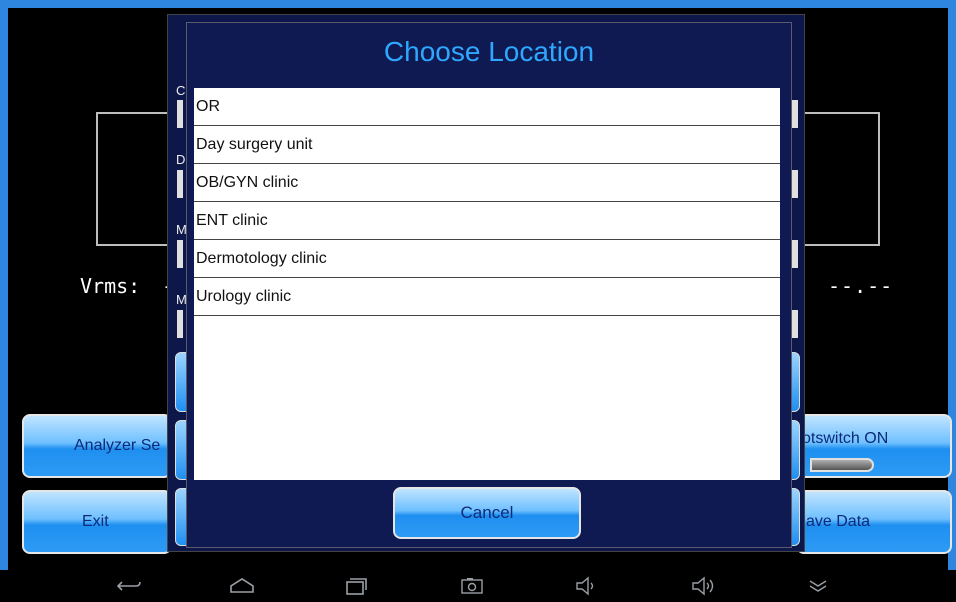  I want to click on volume-down-icon, so click(588, 588).